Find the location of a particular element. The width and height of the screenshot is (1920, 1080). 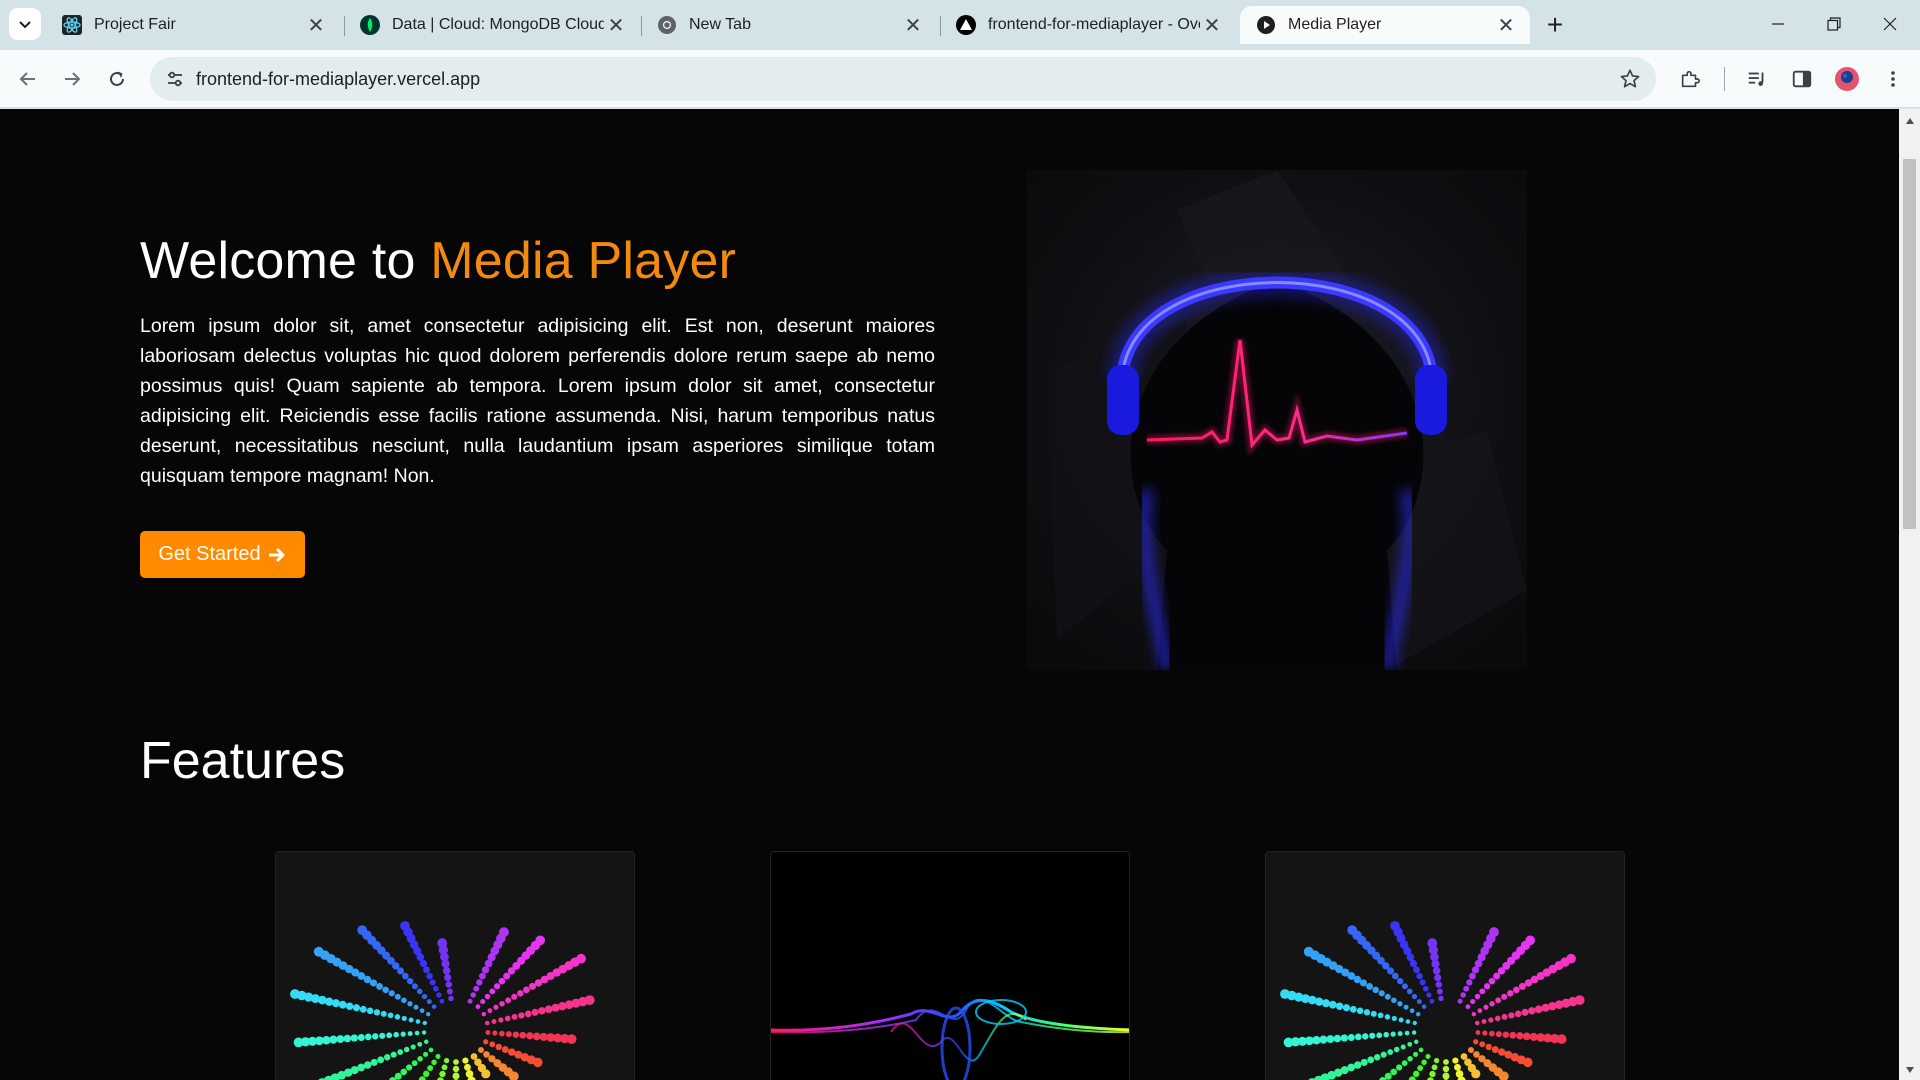

forward-button is located at coordinates (72, 79).